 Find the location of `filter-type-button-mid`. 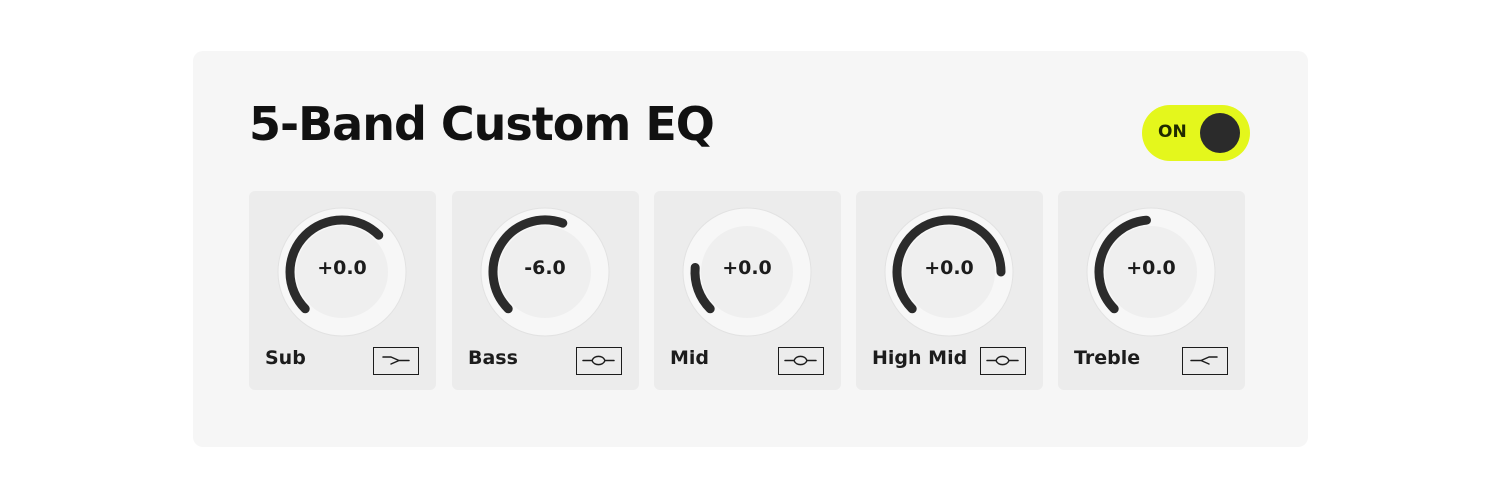

filter-type-button-mid is located at coordinates (801, 361).